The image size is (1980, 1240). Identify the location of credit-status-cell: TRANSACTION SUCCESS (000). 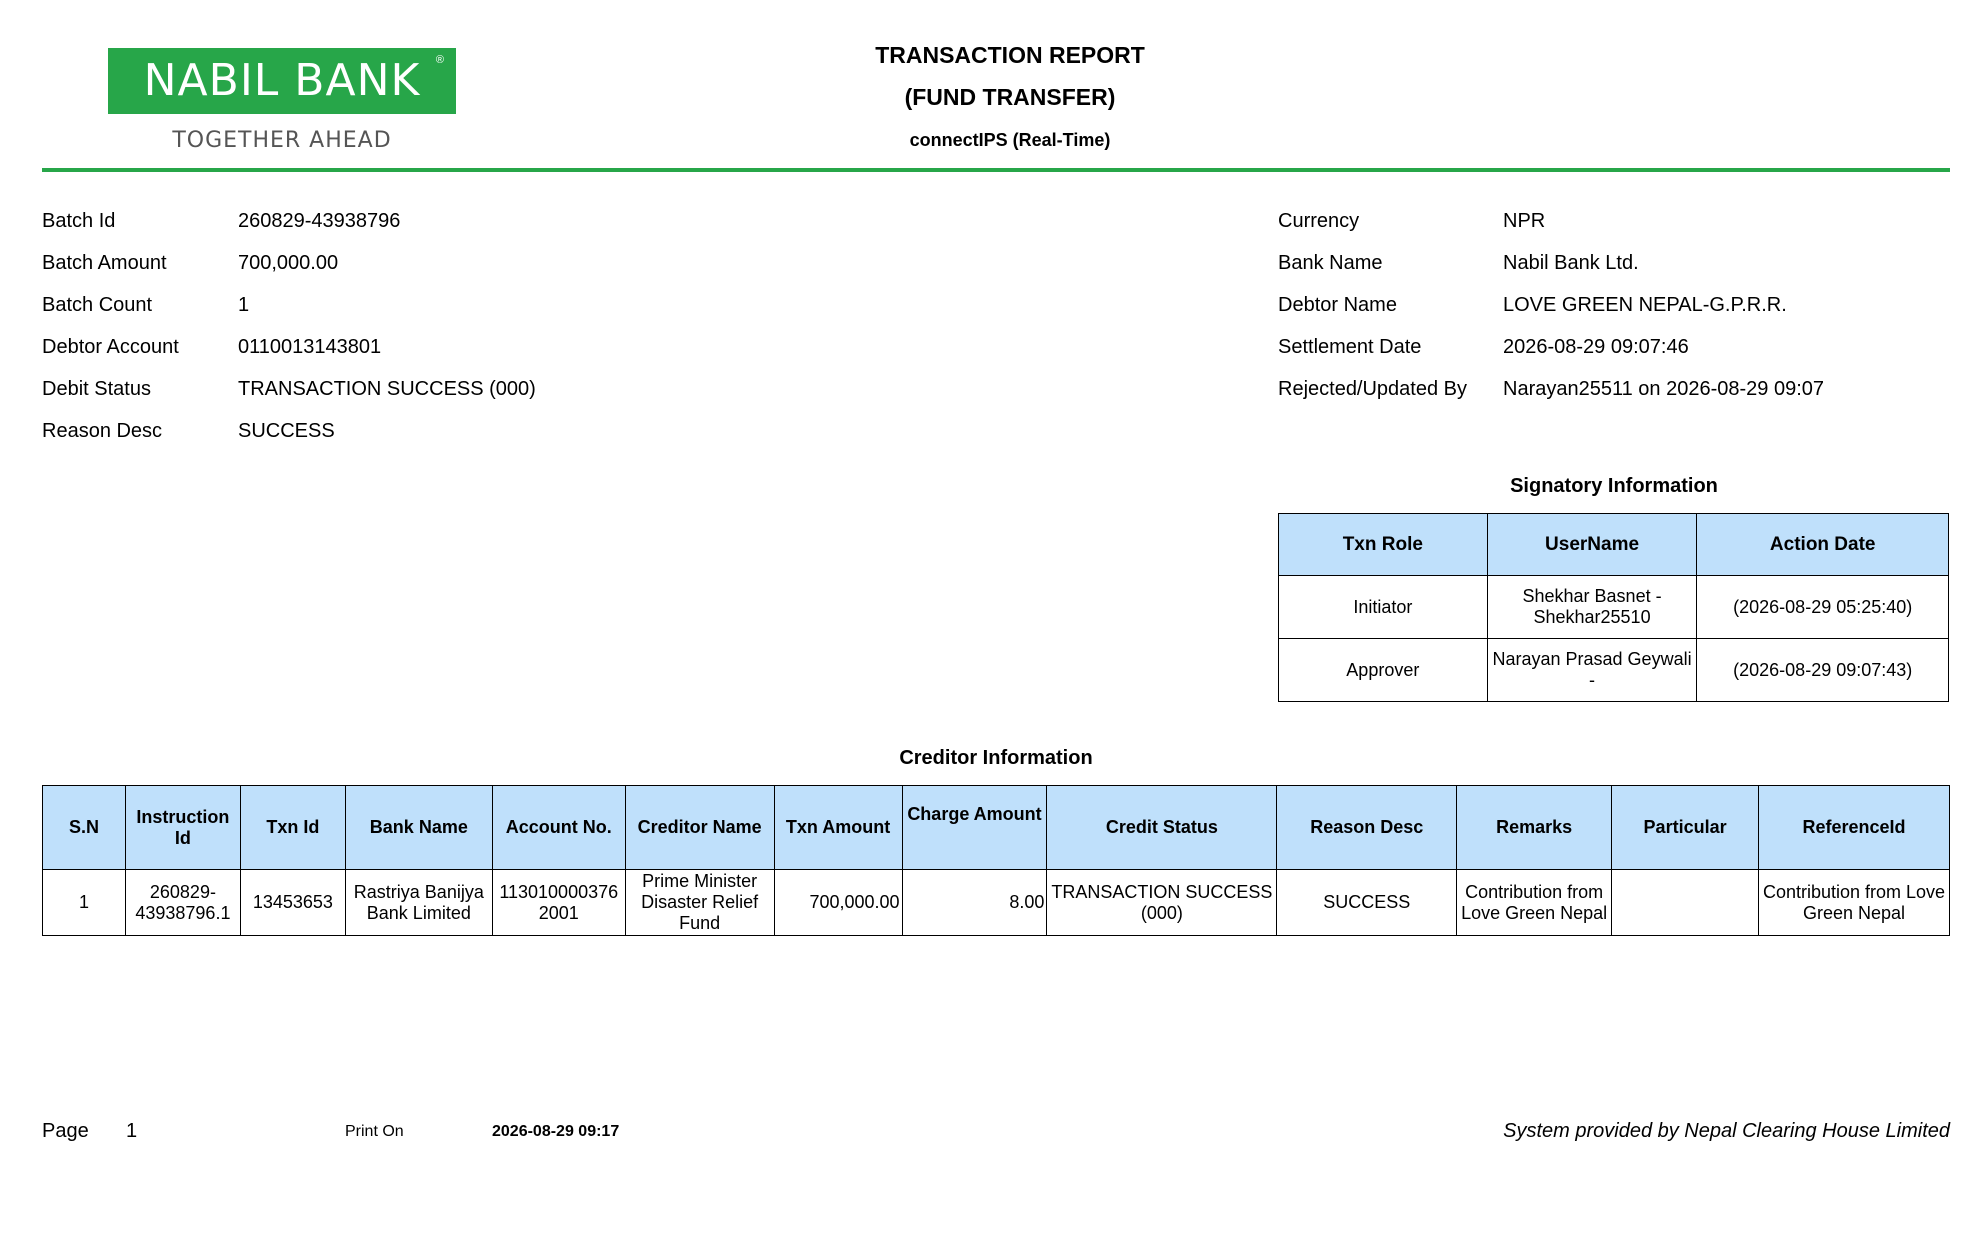
(1162, 902).